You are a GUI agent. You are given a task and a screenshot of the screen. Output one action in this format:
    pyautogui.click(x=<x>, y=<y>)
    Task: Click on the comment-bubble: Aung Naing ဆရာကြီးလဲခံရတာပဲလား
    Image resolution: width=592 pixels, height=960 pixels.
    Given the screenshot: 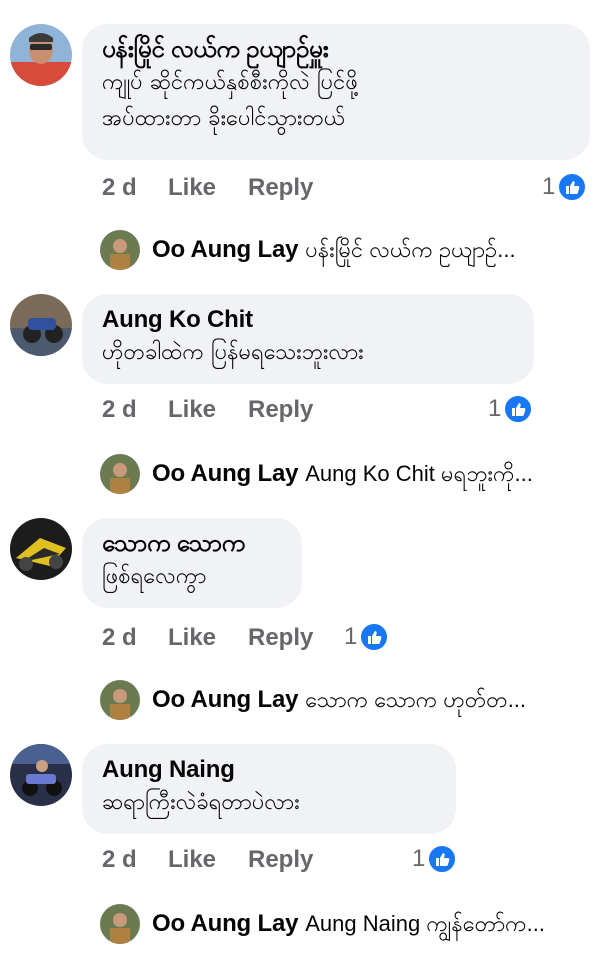 What is the action you would take?
    pyautogui.click(x=269, y=789)
    